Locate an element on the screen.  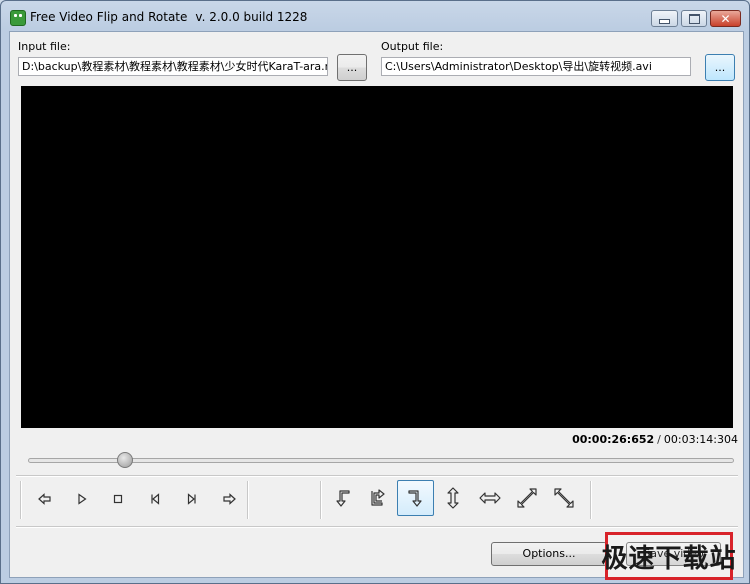
step-back-button is located at coordinates (45, 499).